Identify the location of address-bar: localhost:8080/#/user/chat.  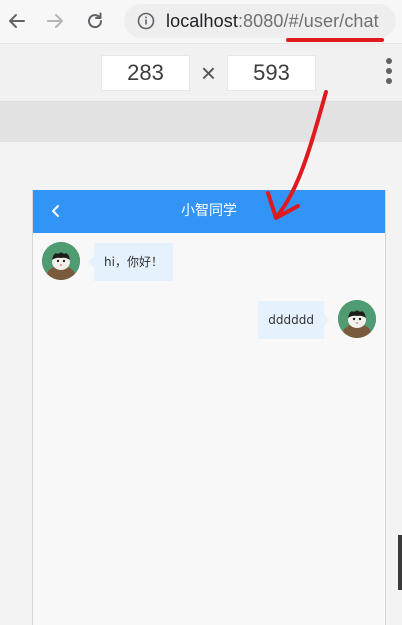
(260, 21).